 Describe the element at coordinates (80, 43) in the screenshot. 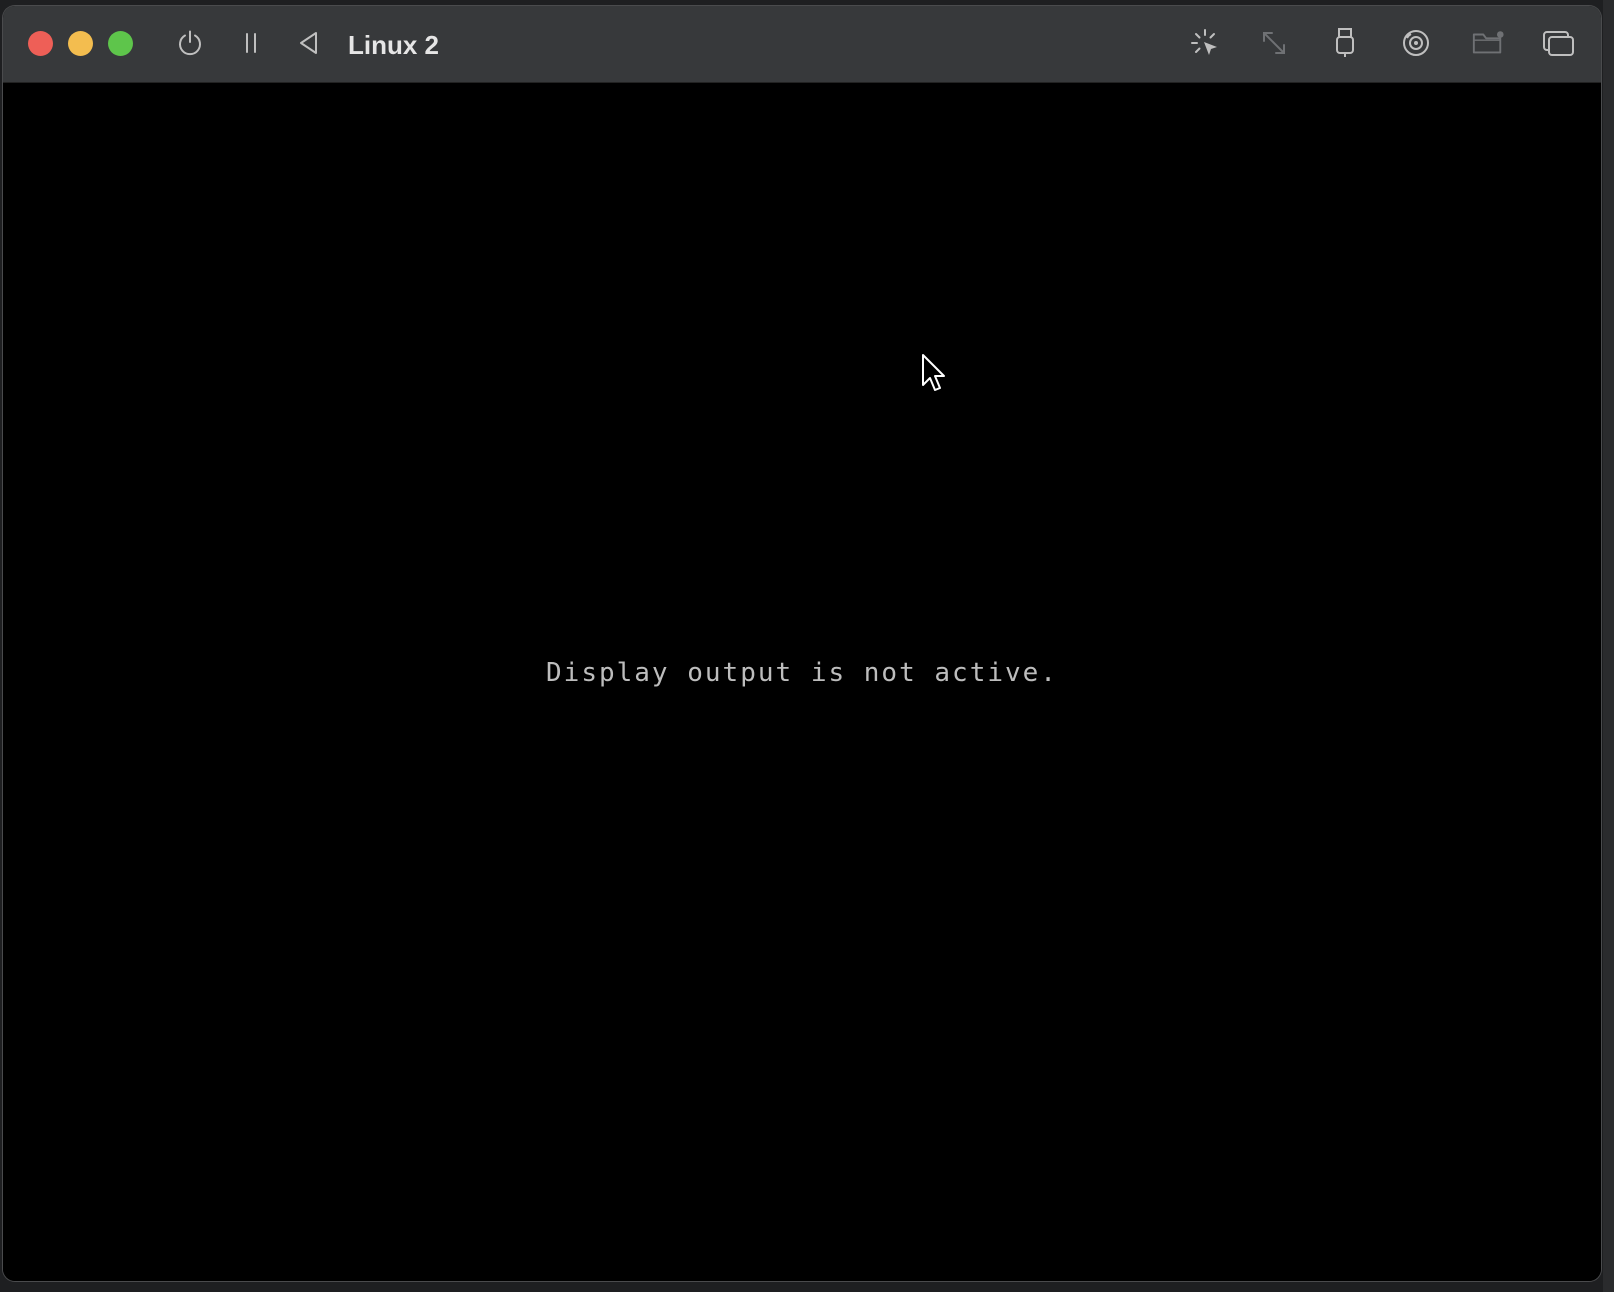

I see `minimize-button` at that location.